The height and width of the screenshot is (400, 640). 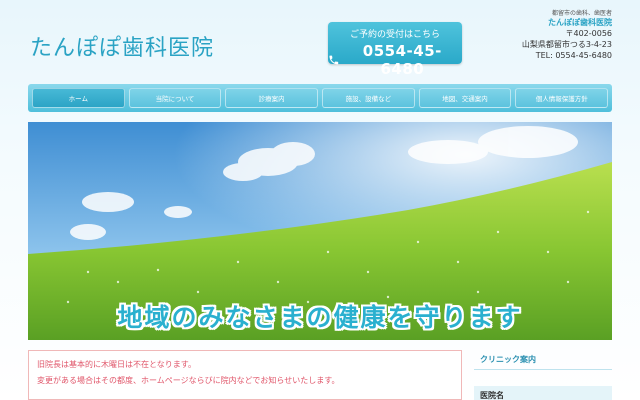 I want to click on sidebar-subheading: 医院名, so click(x=543, y=393).